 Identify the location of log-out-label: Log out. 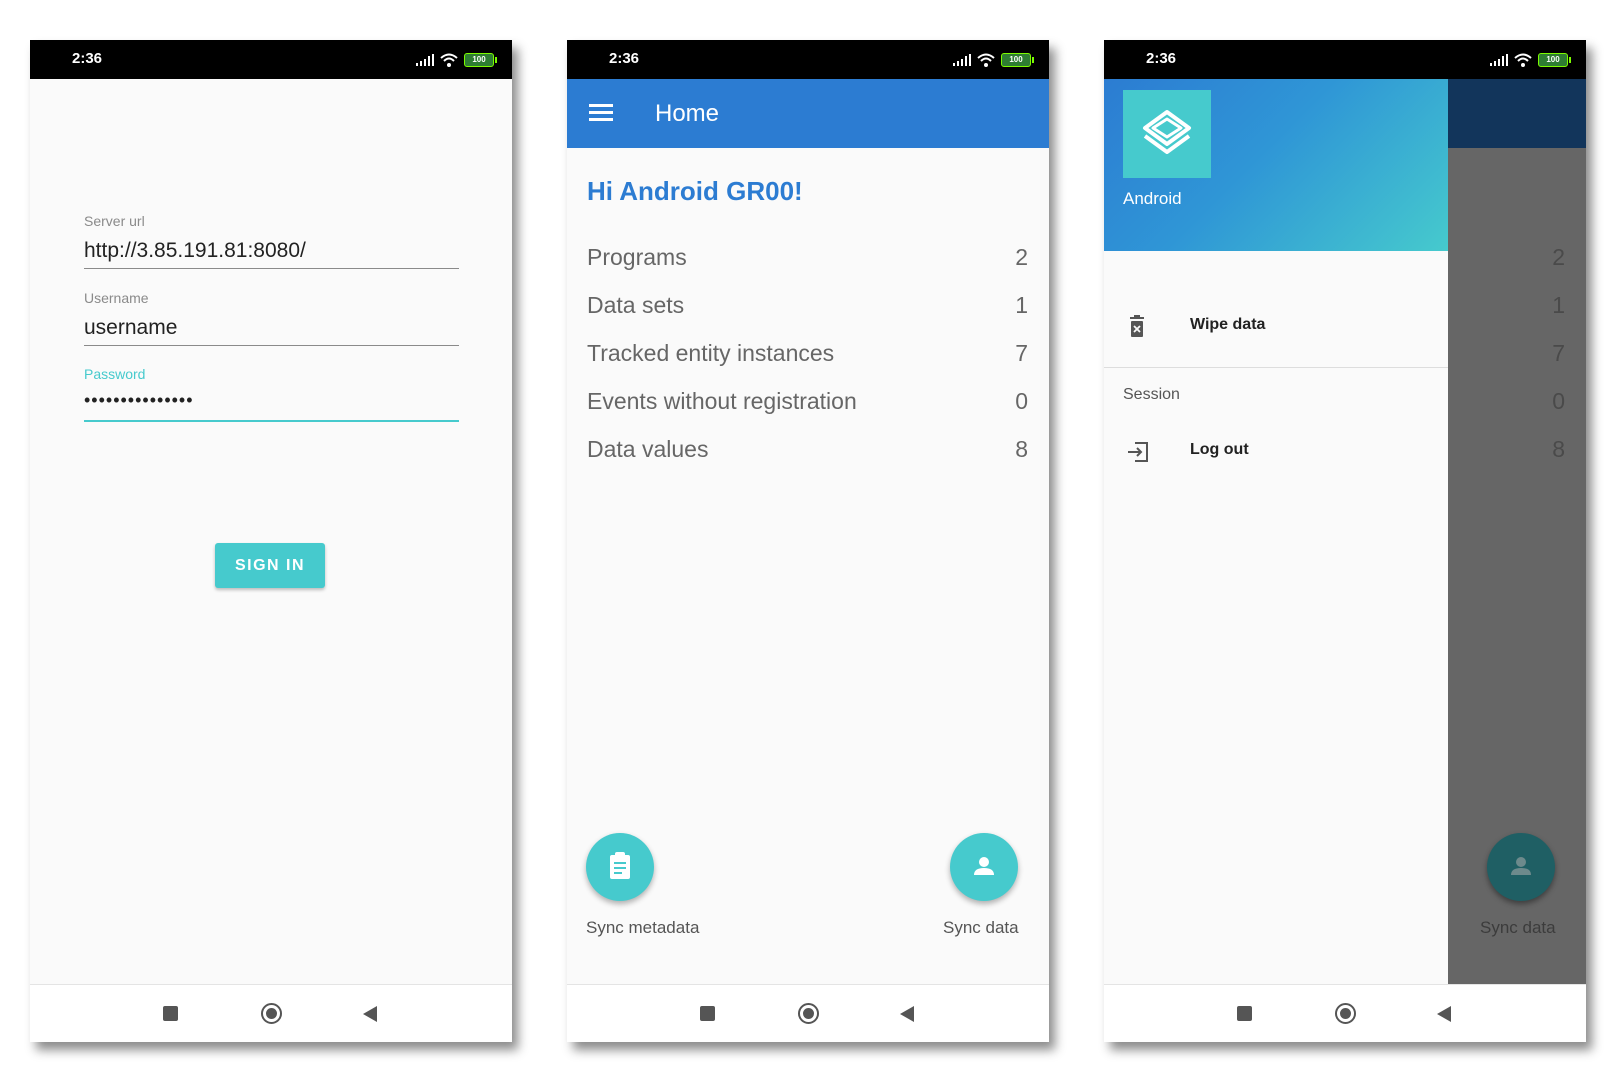
(1219, 449).